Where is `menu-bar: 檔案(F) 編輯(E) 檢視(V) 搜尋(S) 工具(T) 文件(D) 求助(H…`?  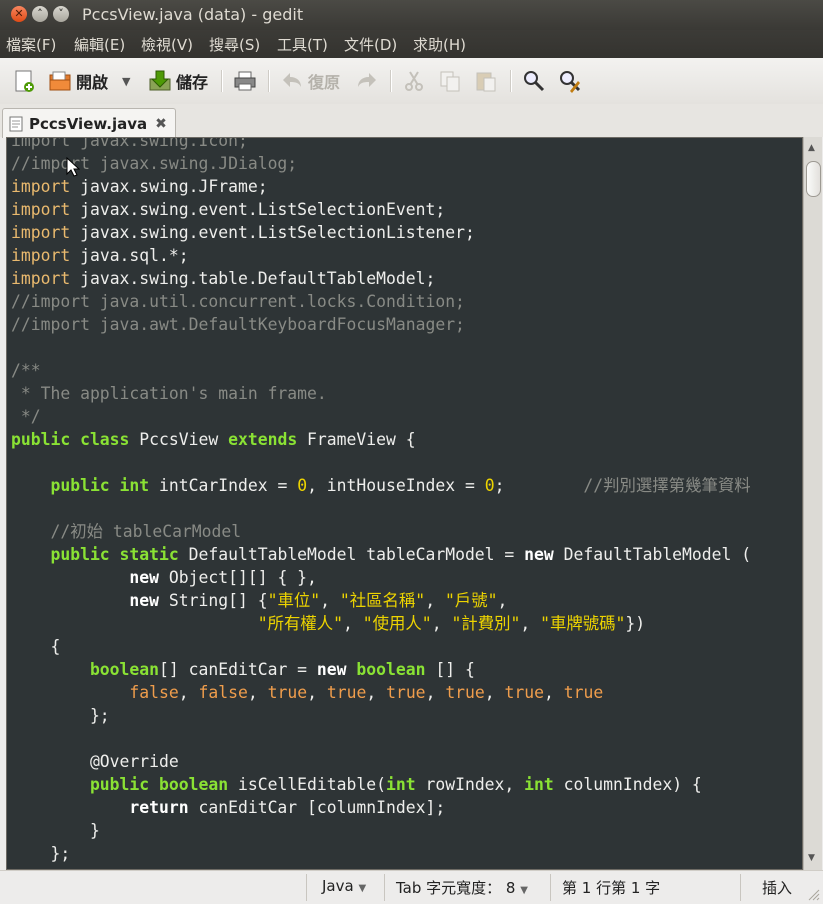 menu-bar: 檔案(F) 編輯(E) 檢視(V) 搜尋(S) 工具(T) 文件(D) 求助(H… is located at coordinates (411, 44).